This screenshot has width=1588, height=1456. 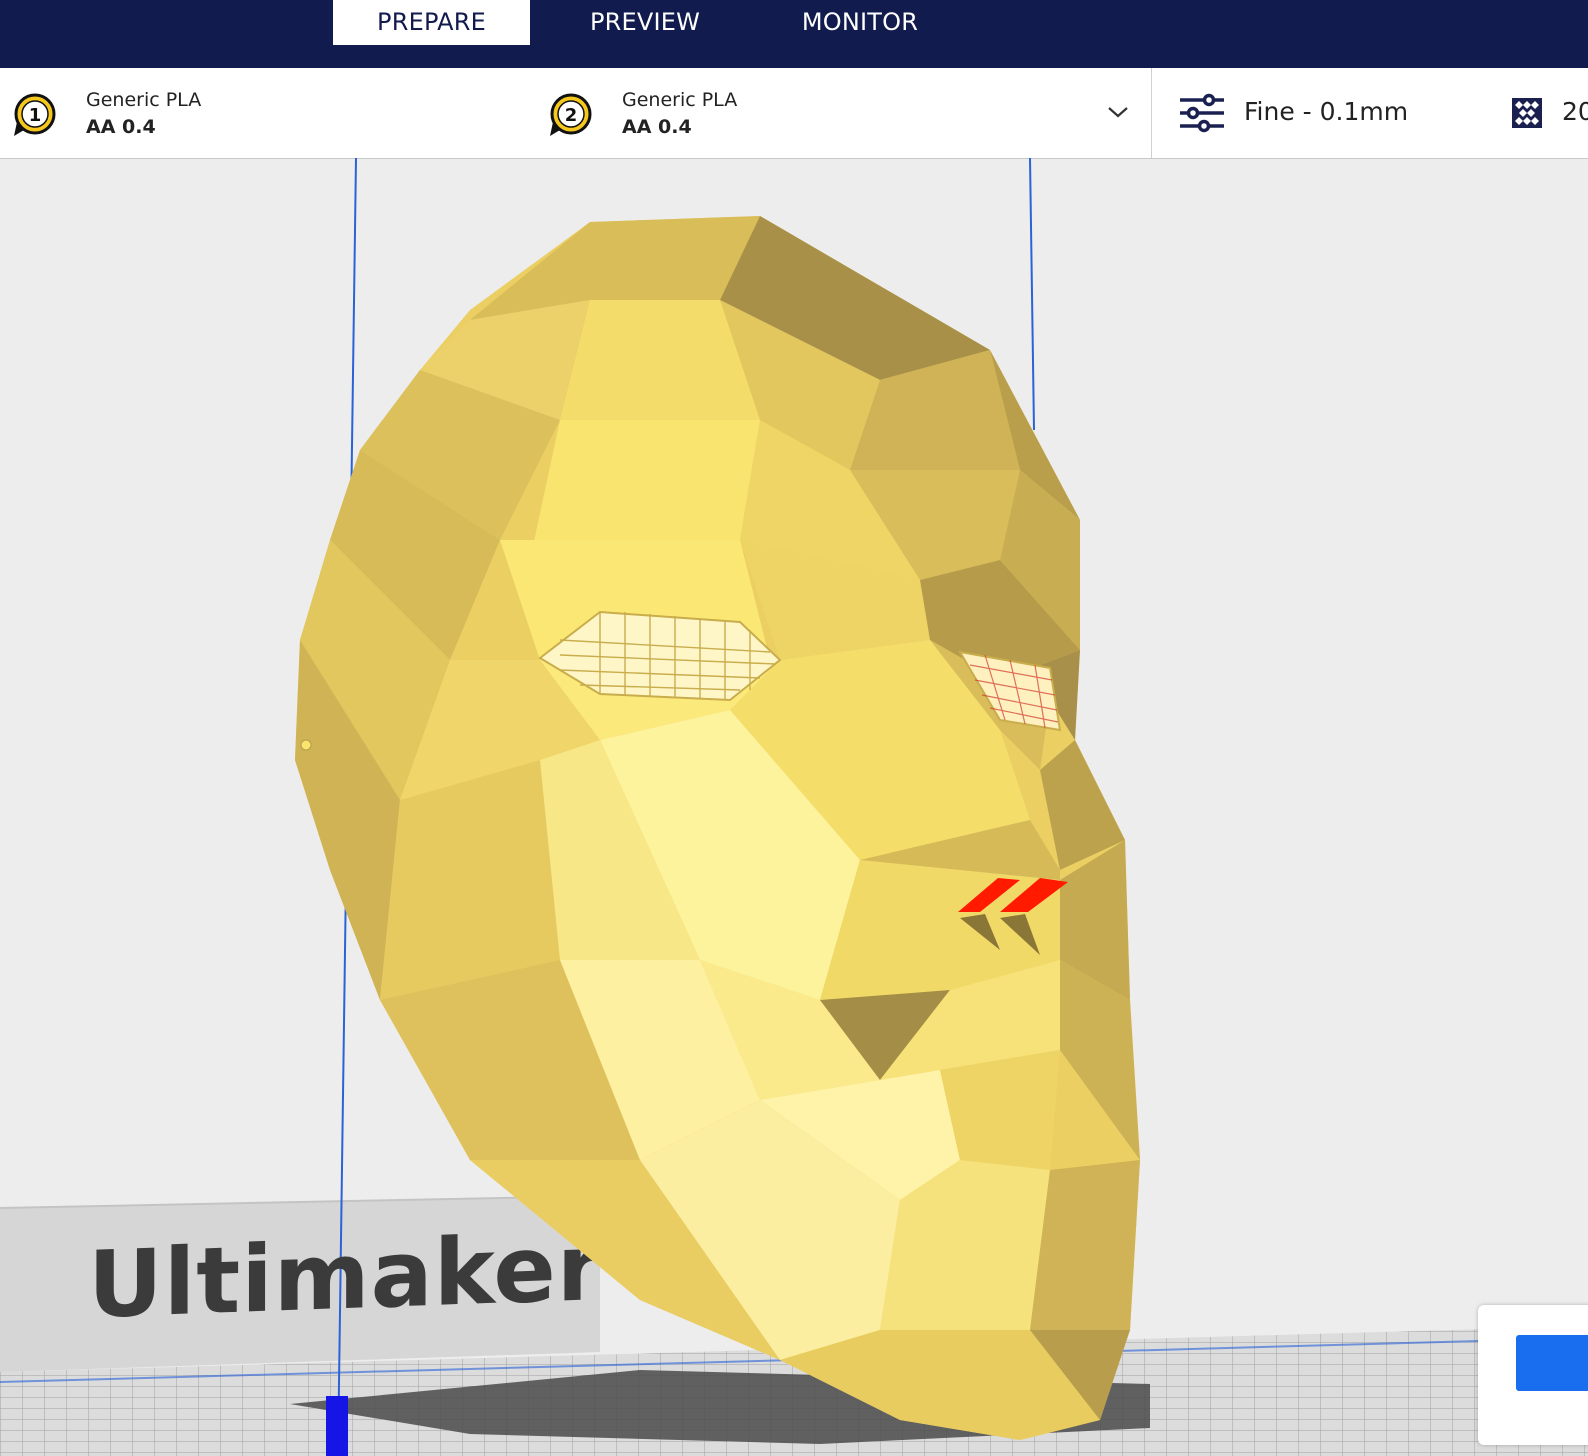 What do you see at coordinates (1575, 111) in the screenshot?
I see `infill-label: 20` at bounding box center [1575, 111].